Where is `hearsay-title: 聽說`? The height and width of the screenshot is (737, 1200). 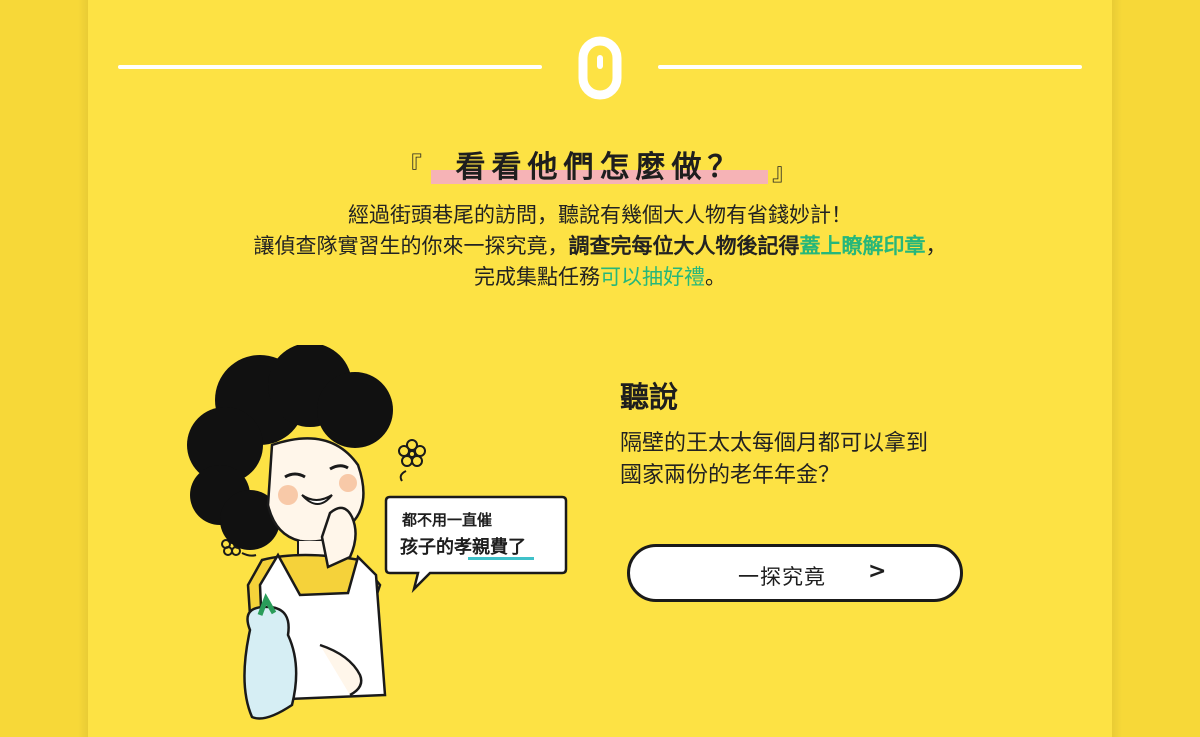 hearsay-title: 聽說 is located at coordinates (649, 397).